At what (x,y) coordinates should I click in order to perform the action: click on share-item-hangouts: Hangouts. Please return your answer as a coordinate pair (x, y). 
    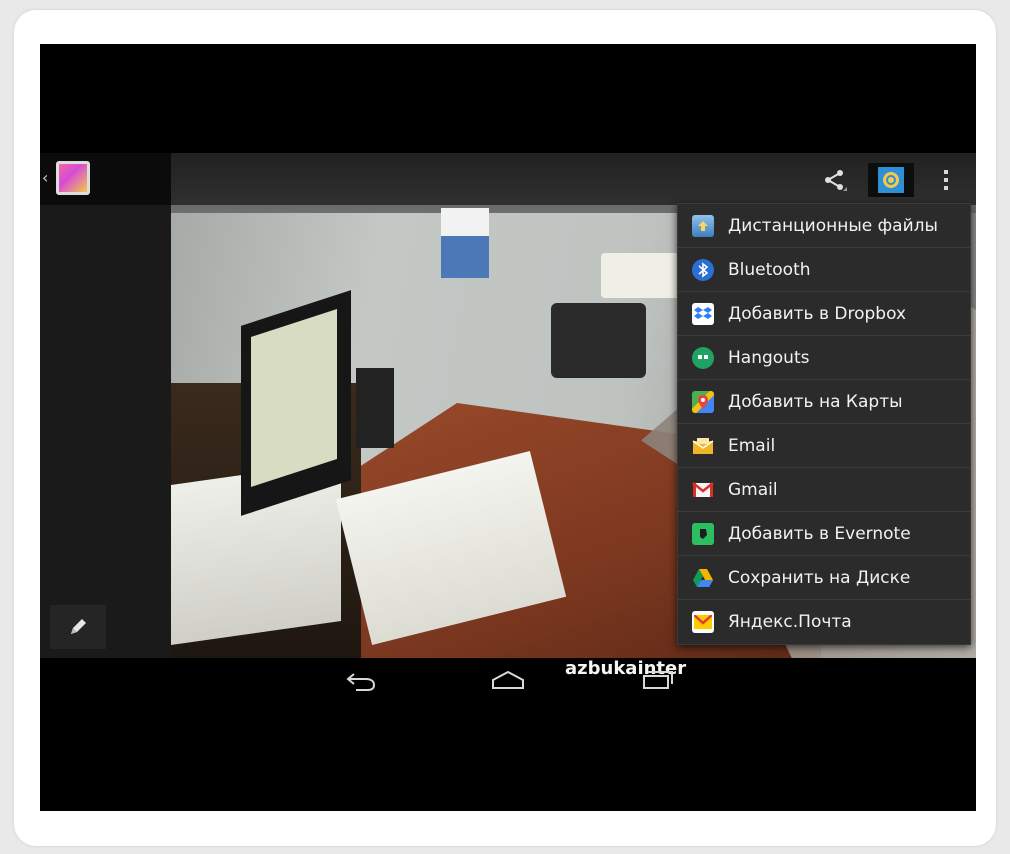
    Looking at the image, I should click on (824, 358).